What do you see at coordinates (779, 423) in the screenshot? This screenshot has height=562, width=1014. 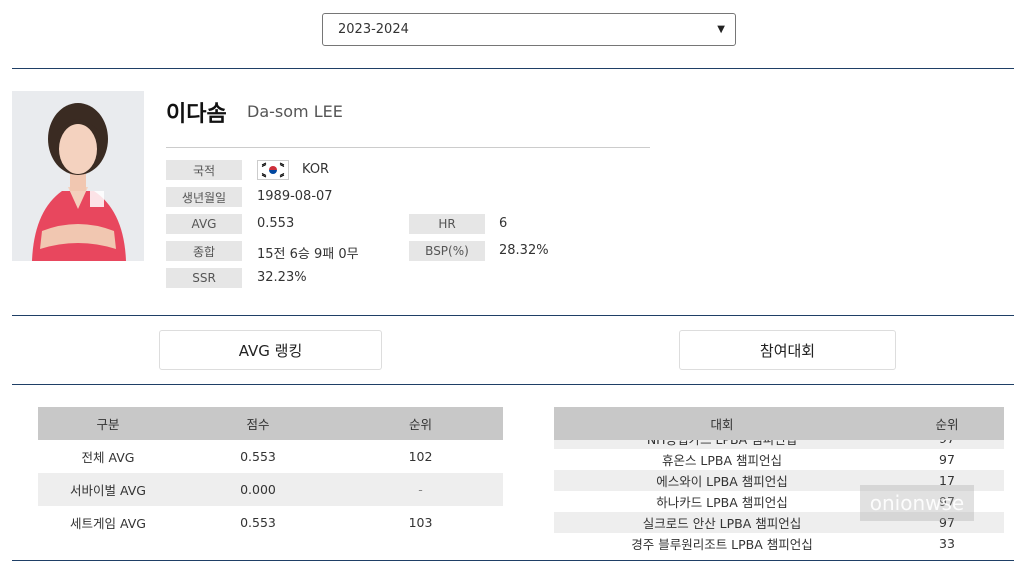 I see `tournament-table-header: 대회 순위` at bounding box center [779, 423].